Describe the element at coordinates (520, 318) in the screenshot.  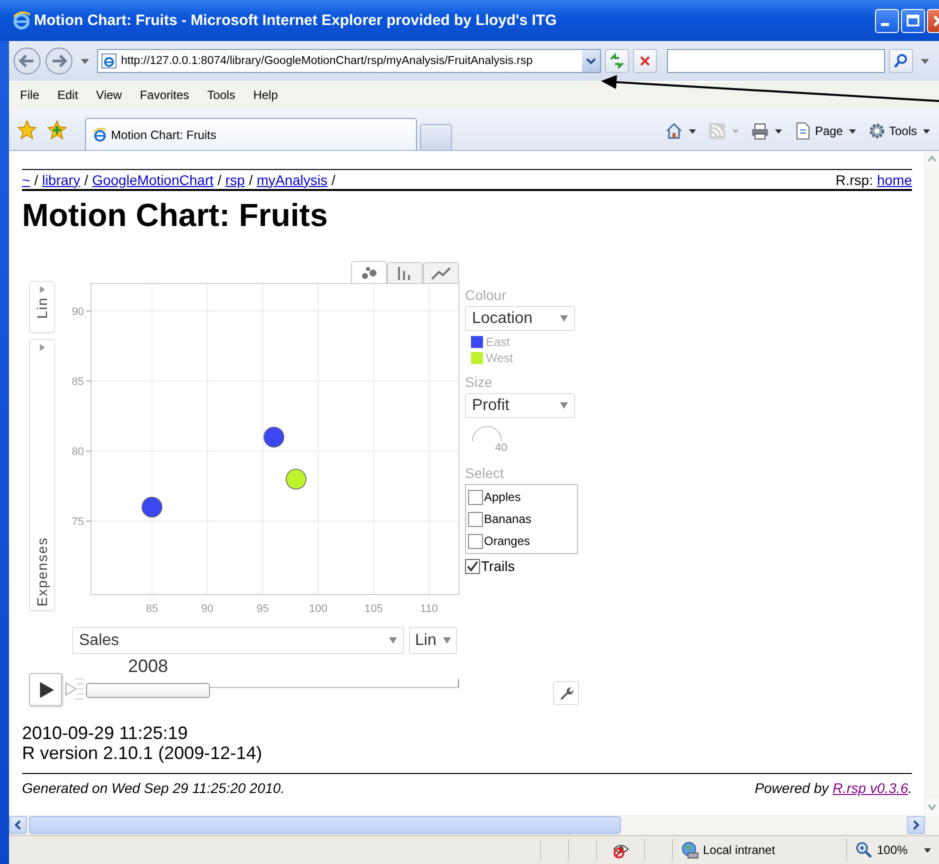
I see `colour-dropdown: Location` at that location.